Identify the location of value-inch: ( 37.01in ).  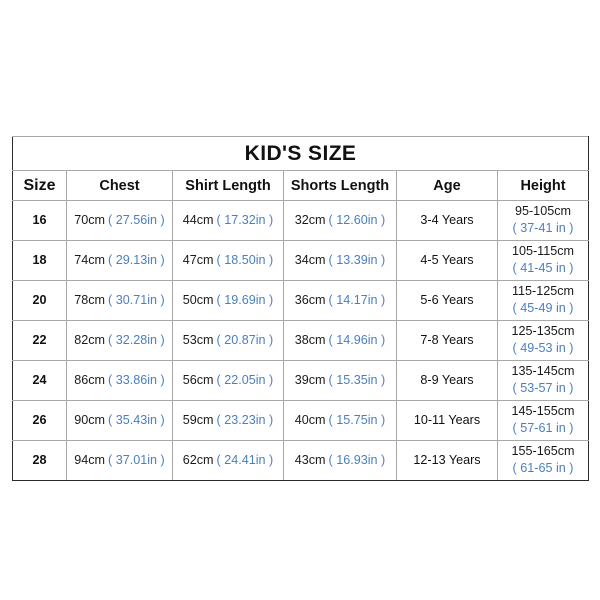
(136, 459).